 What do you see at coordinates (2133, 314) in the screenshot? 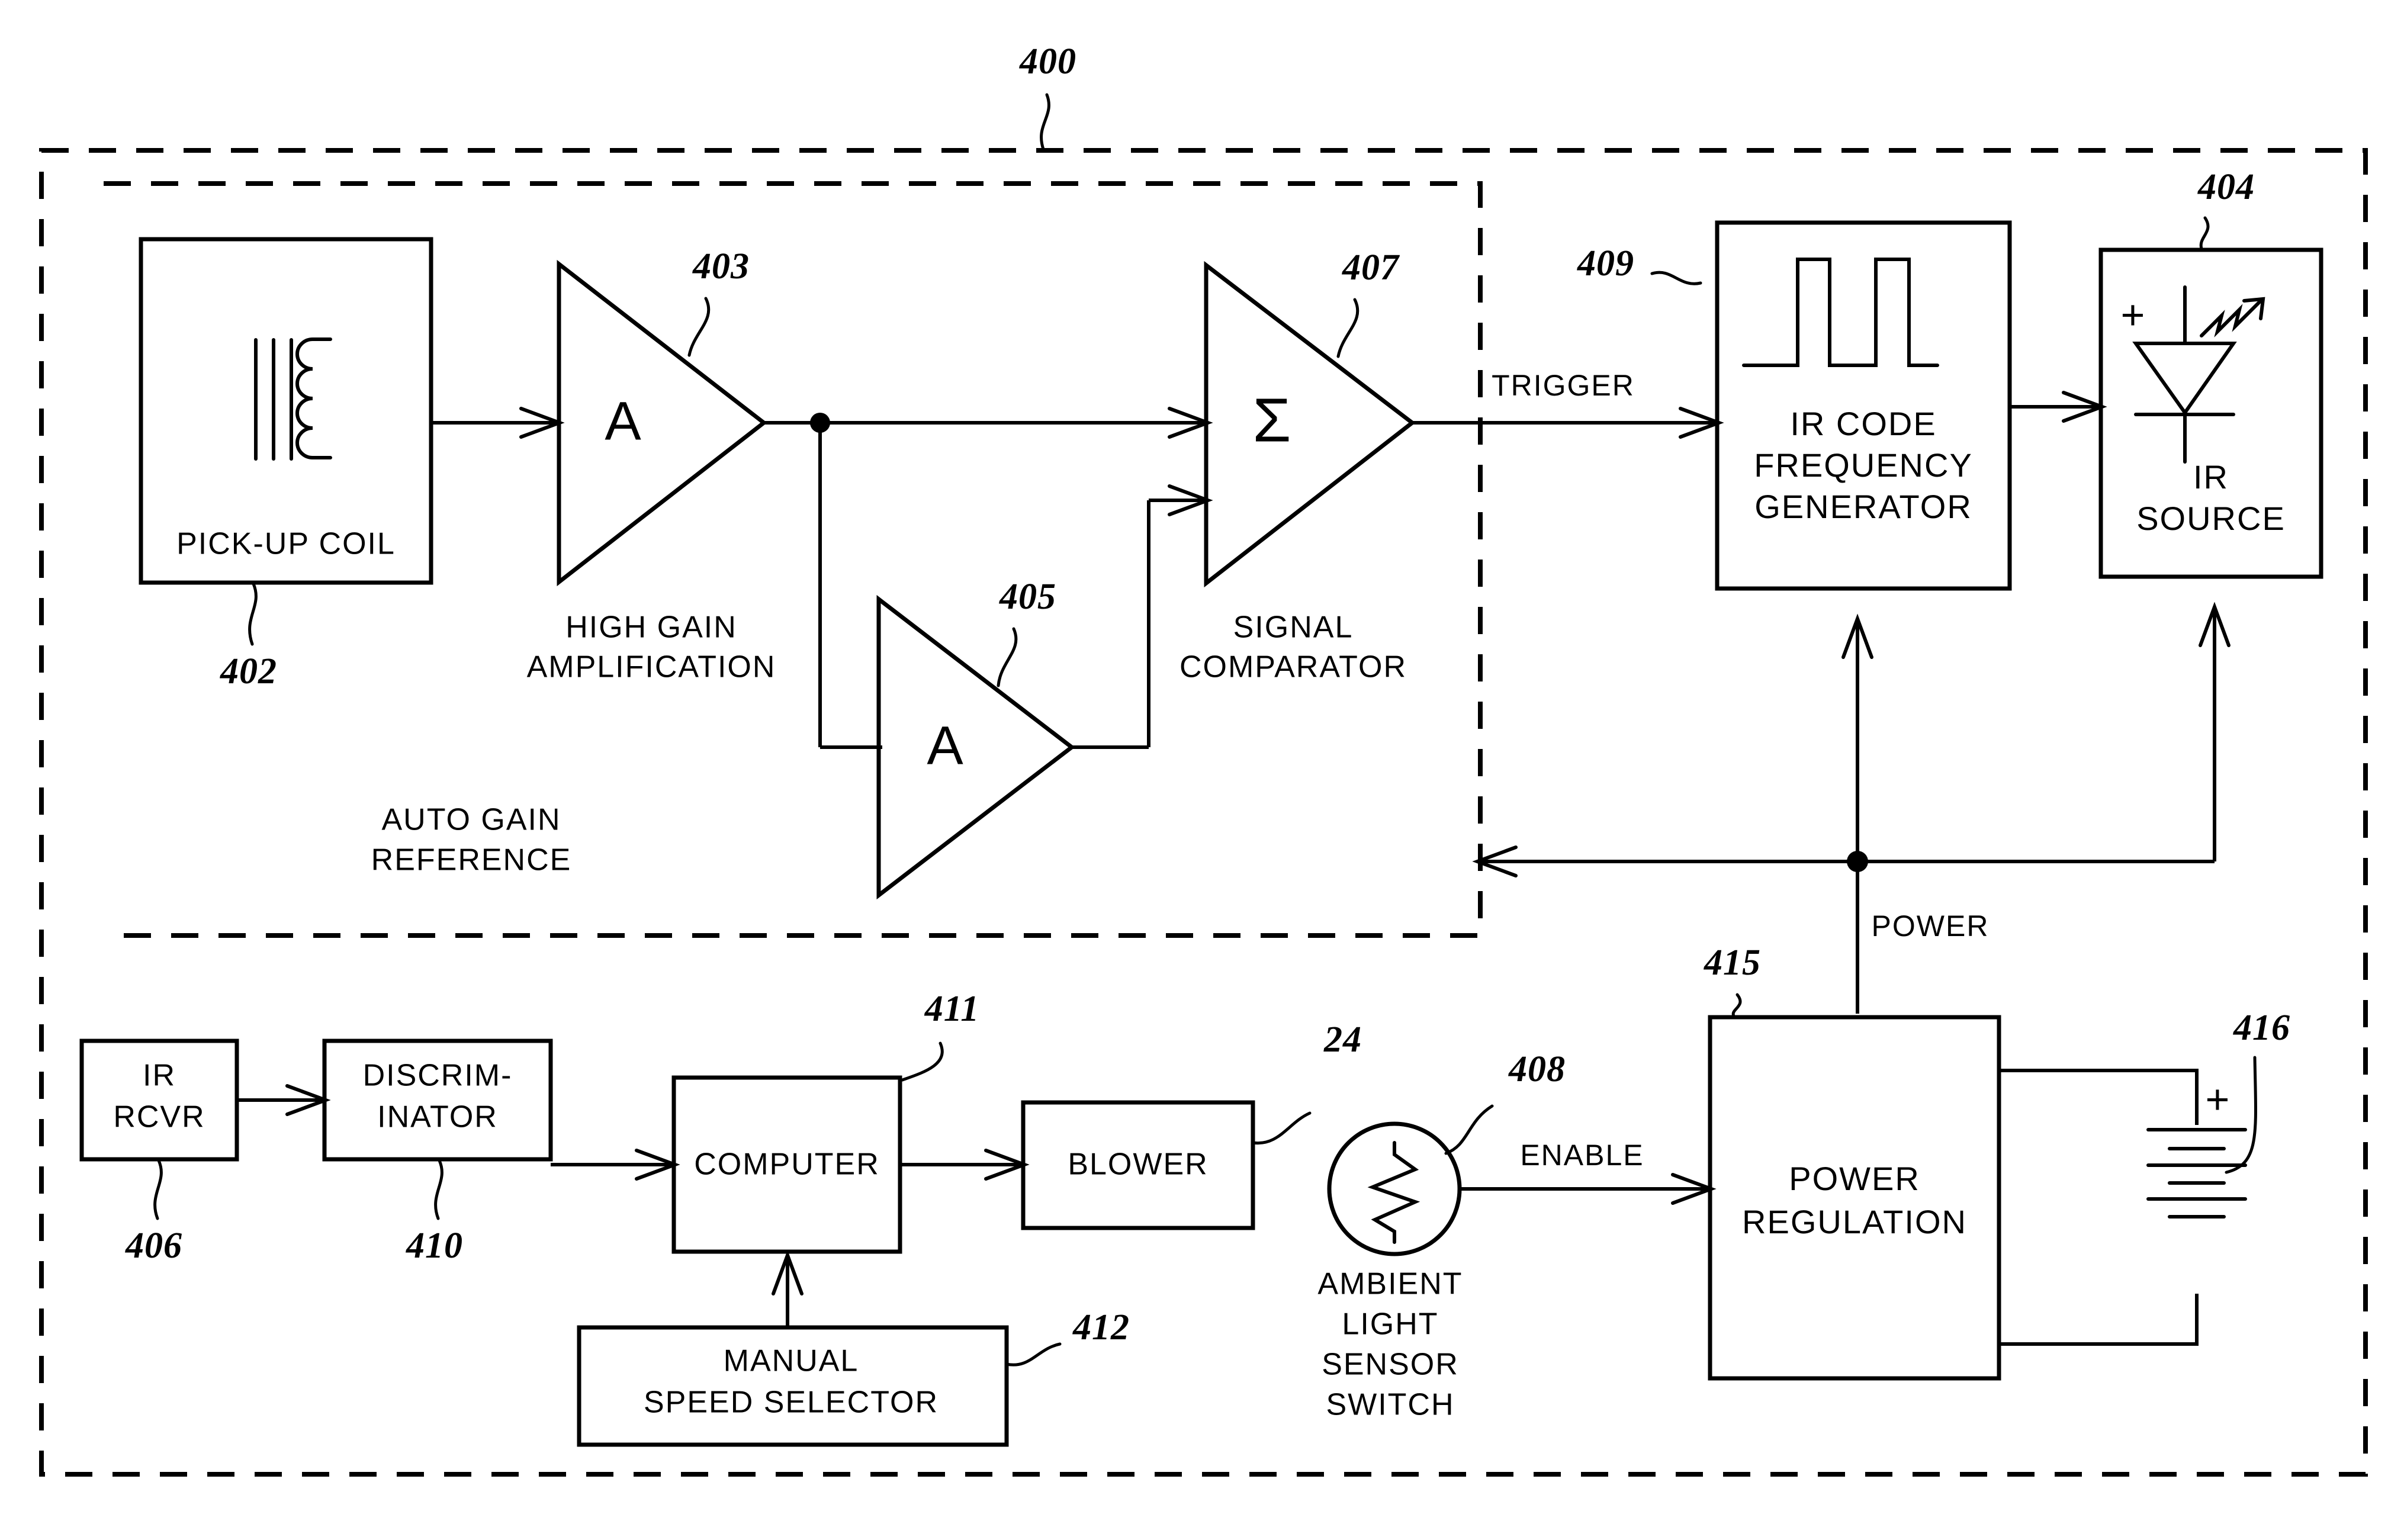
I see `ir-source-polarity: +` at bounding box center [2133, 314].